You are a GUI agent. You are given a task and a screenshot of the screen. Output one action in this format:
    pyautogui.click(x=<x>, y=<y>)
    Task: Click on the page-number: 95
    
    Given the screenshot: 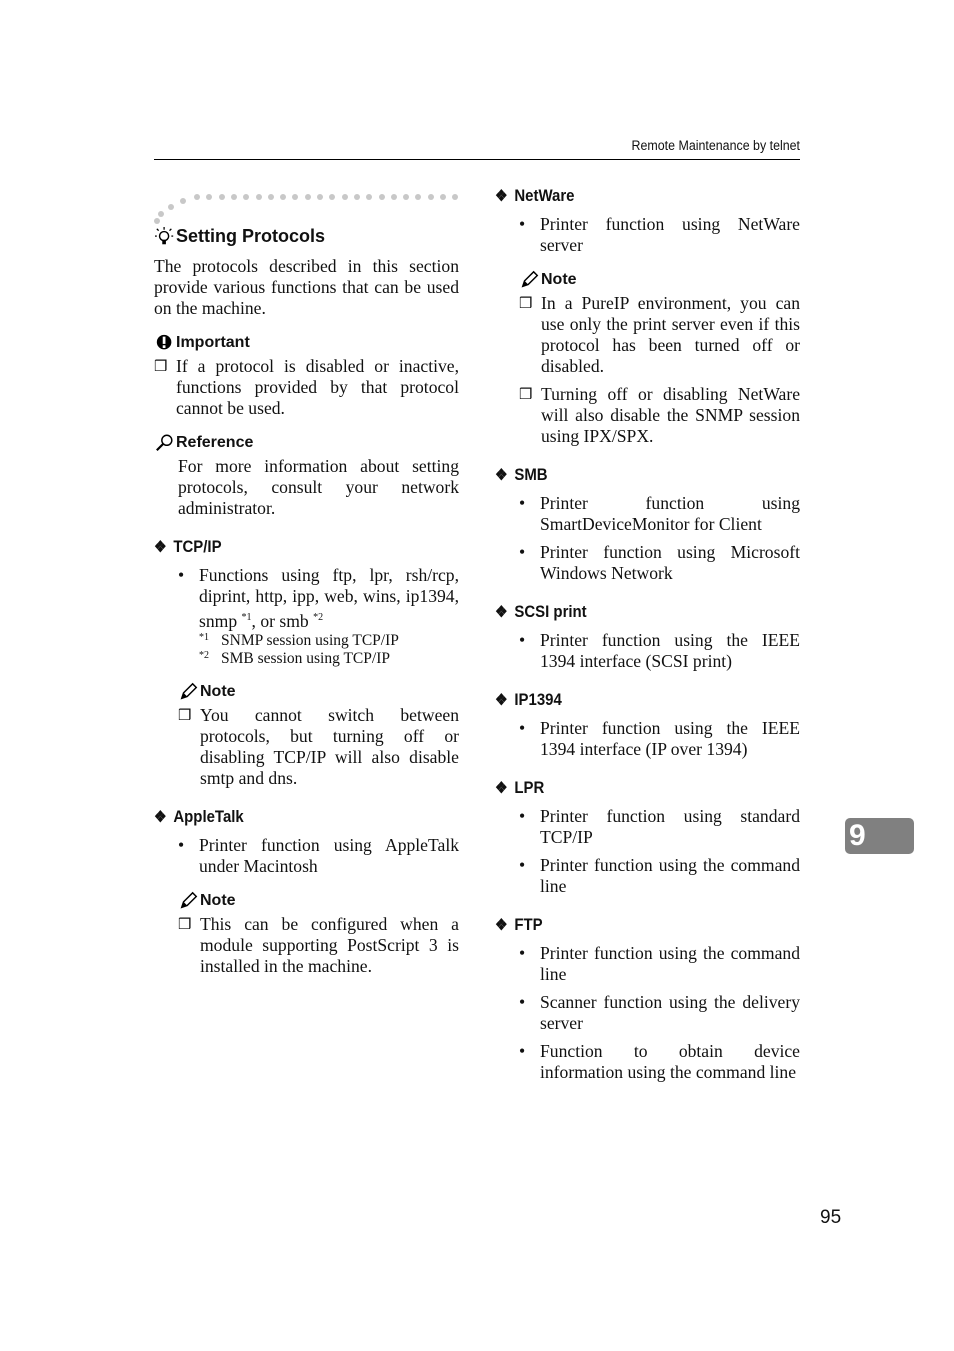 What is the action you would take?
    pyautogui.click(x=831, y=1217)
    